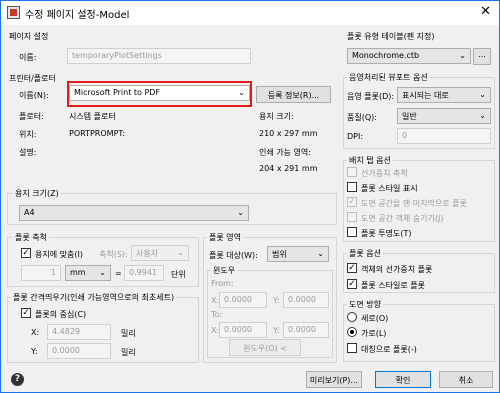 The height and width of the screenshot is (393, 500). I want to click on plot-option-checkbox-0: ✓, so click(352, 268).